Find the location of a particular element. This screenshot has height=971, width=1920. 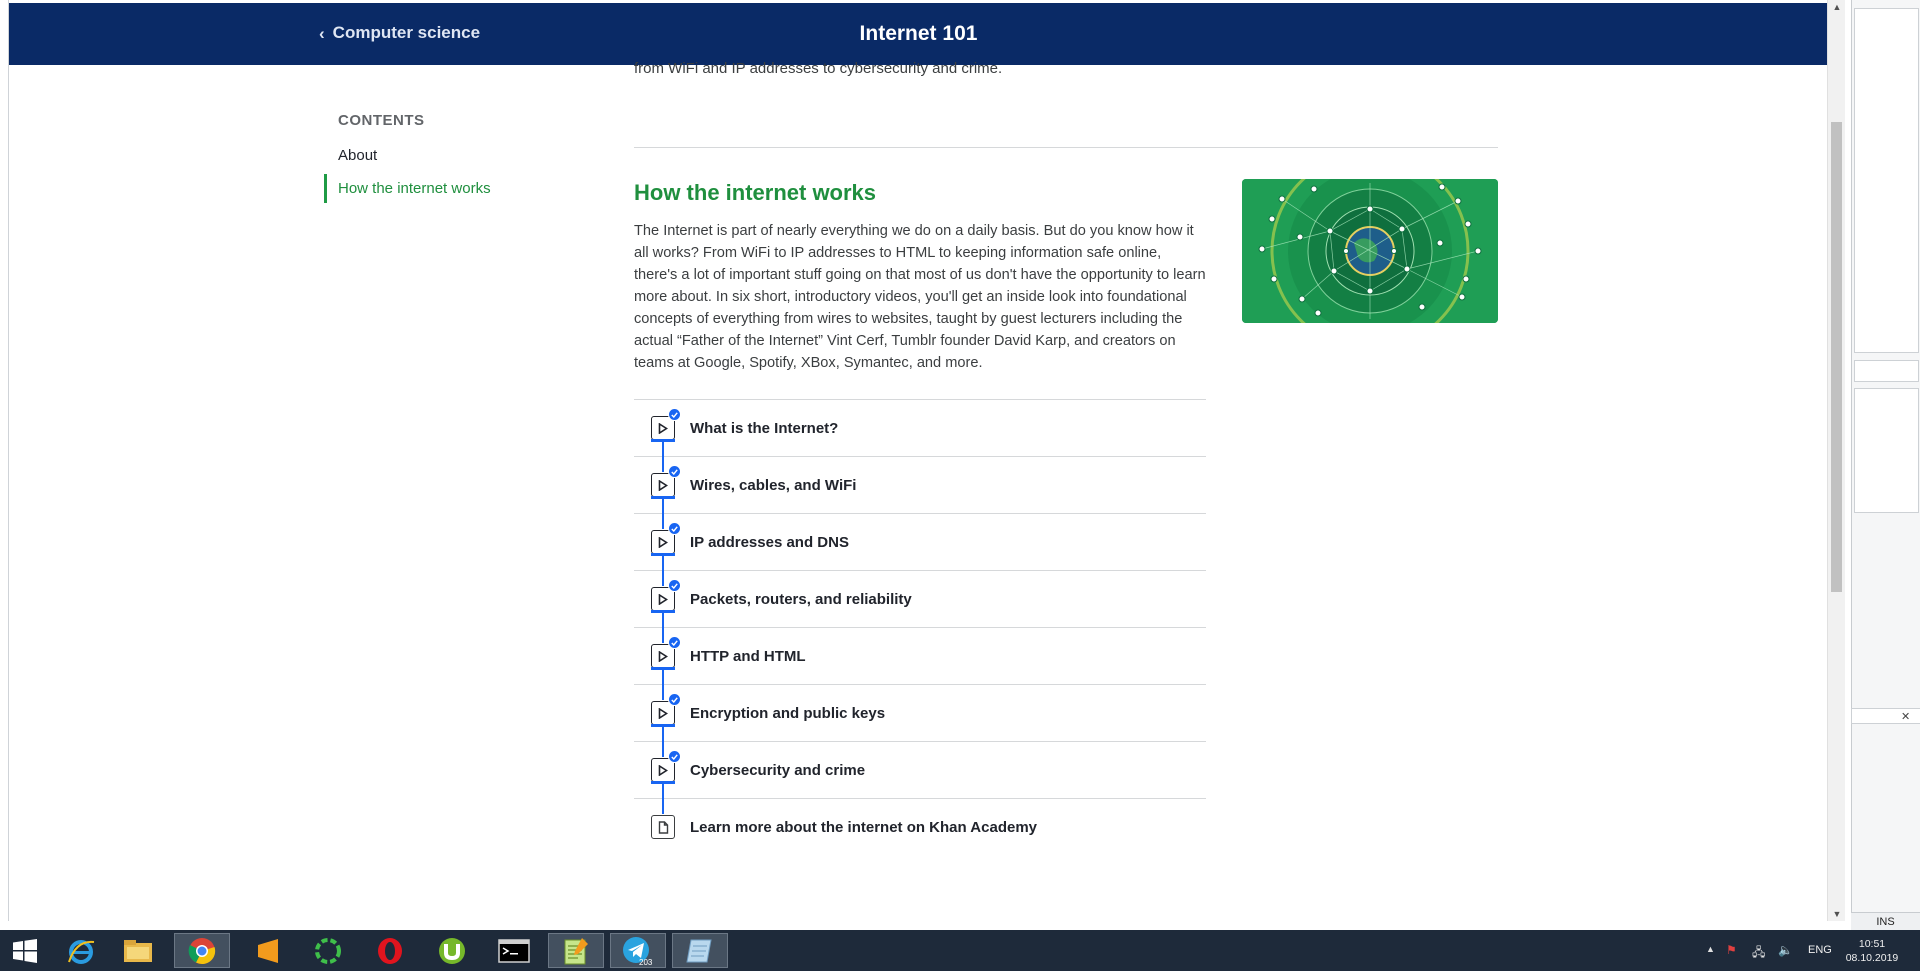

page-title: Internet 101 is located at coordinates (918, 33).